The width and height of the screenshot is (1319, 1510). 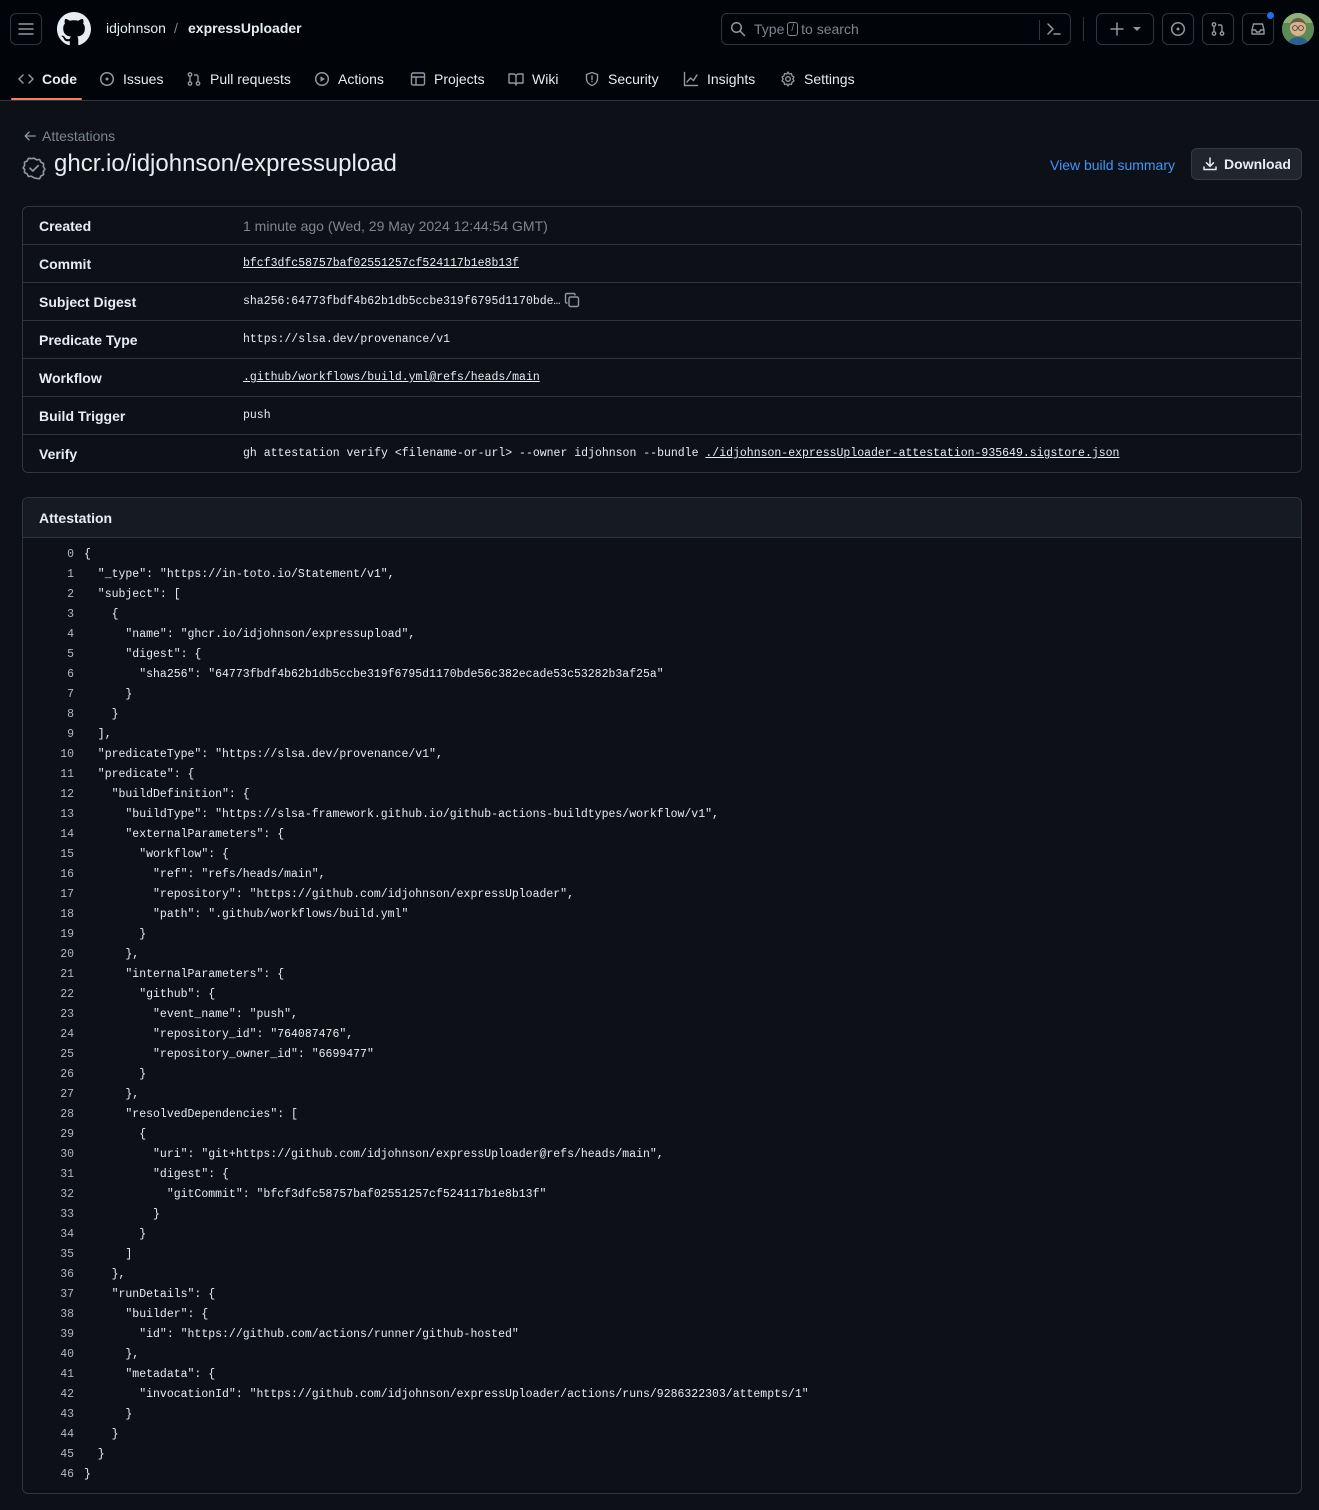 I want to click on code-line: 23 "event_name": "push",, so click(x=662, y=1015).